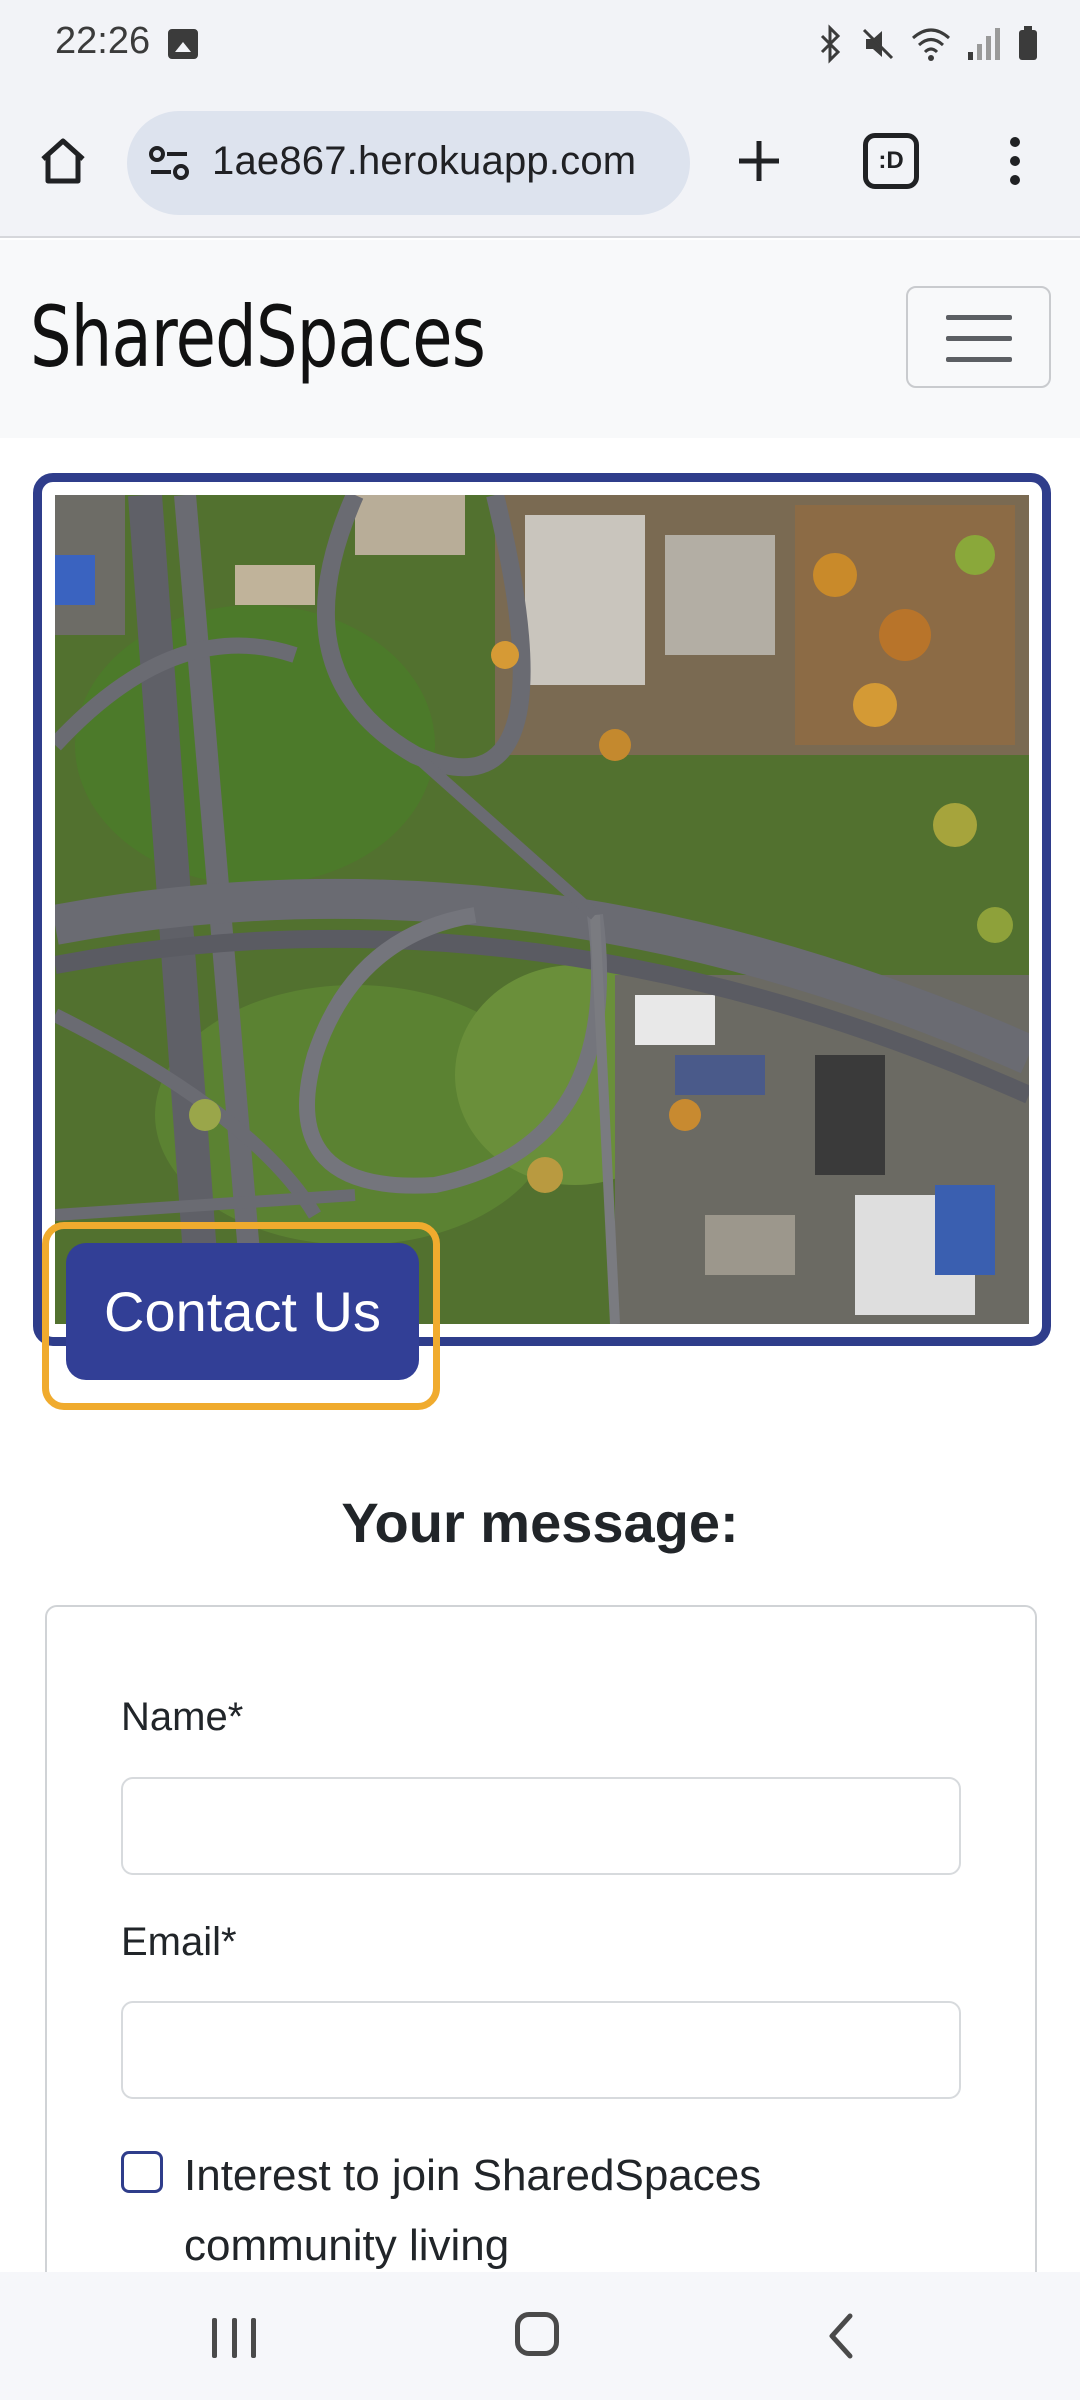  I want to click on mute-icon, so click(878, 48).